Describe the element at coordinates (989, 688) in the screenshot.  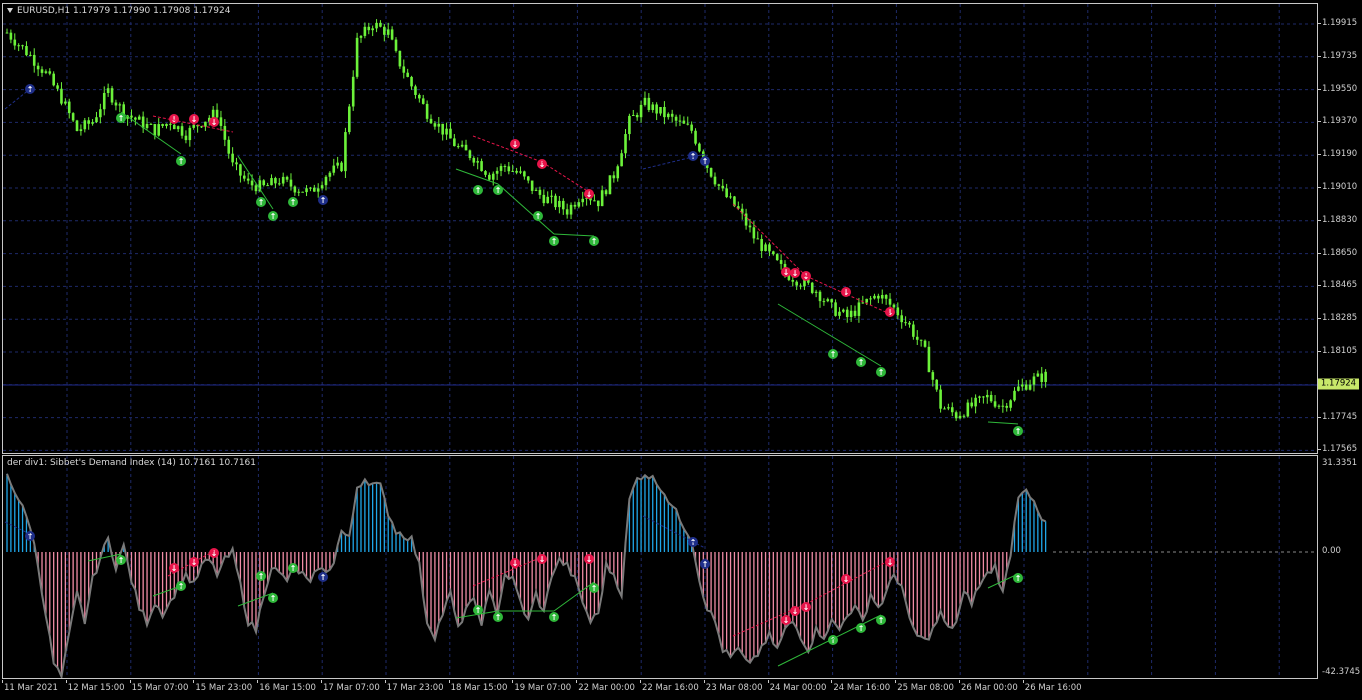
I see `time-axis-label: 26 Mar 00:00` at that location.